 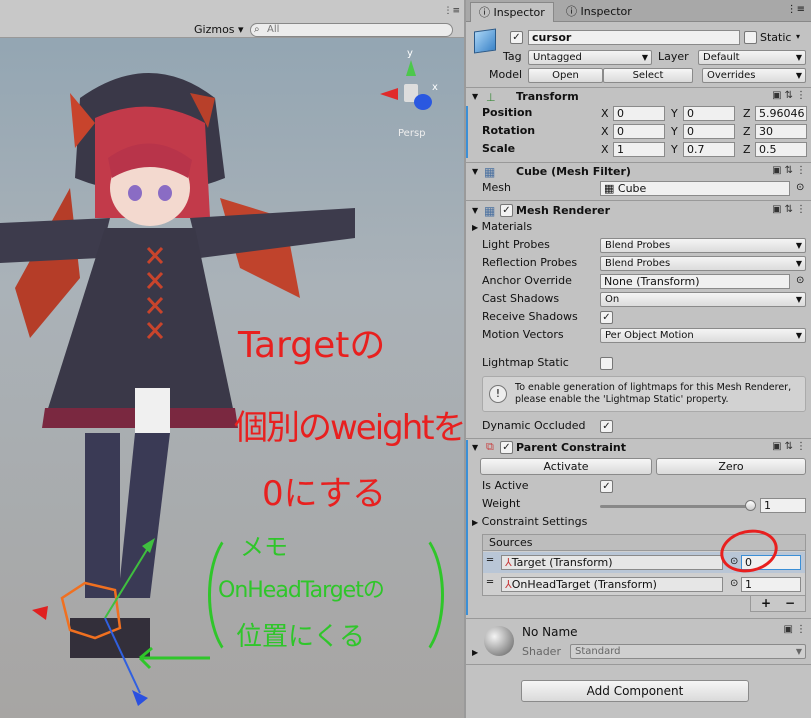 I want to click on tab-inspector-second: ⓘ Inspector, so click(x=599, y=12).